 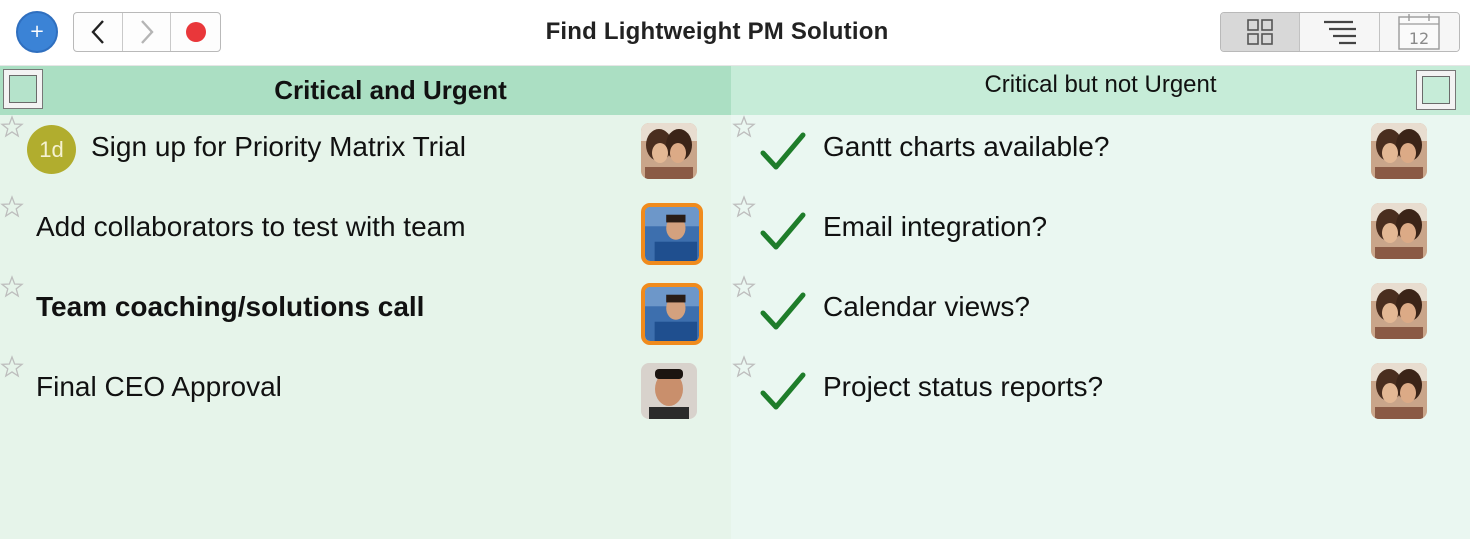 I want to click on view-switcher: 12, so click(x=1340, y=32).